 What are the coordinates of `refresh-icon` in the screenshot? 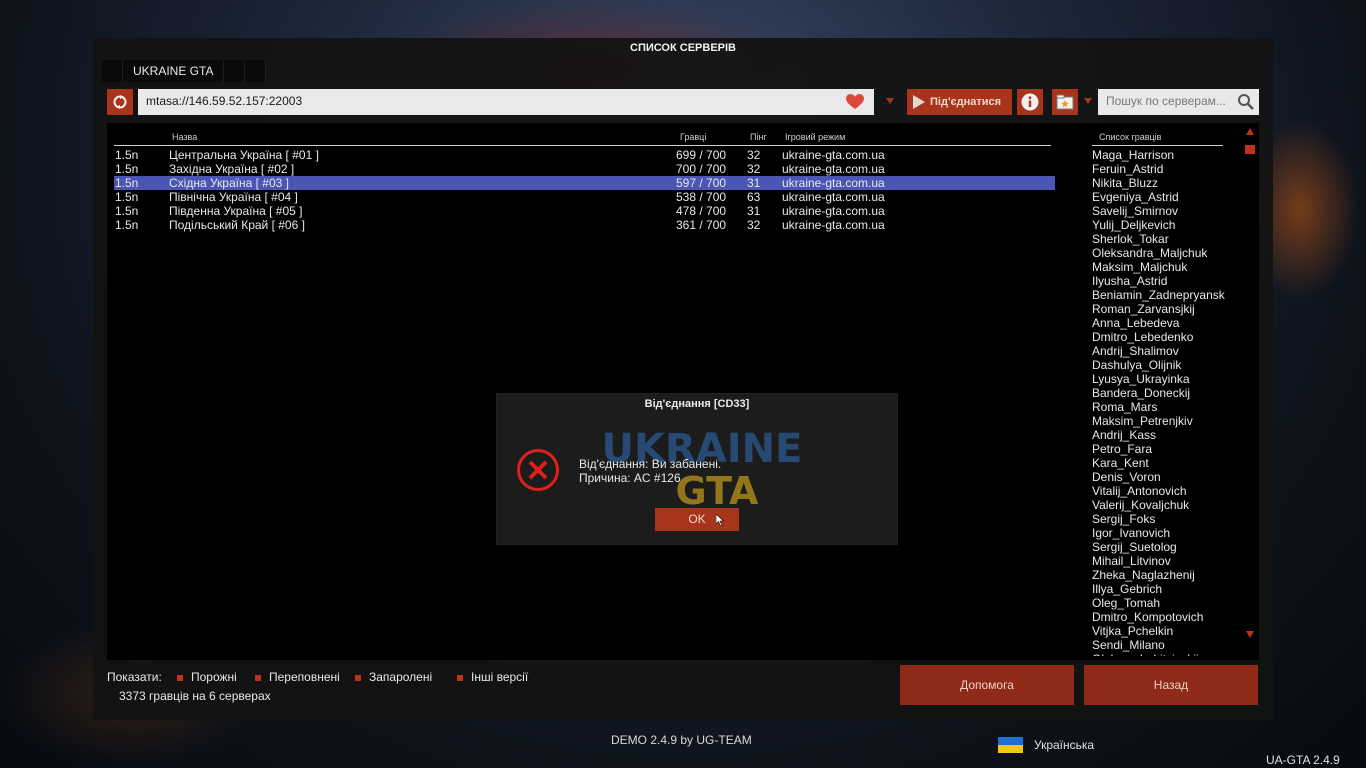 It's located at (120, 102).